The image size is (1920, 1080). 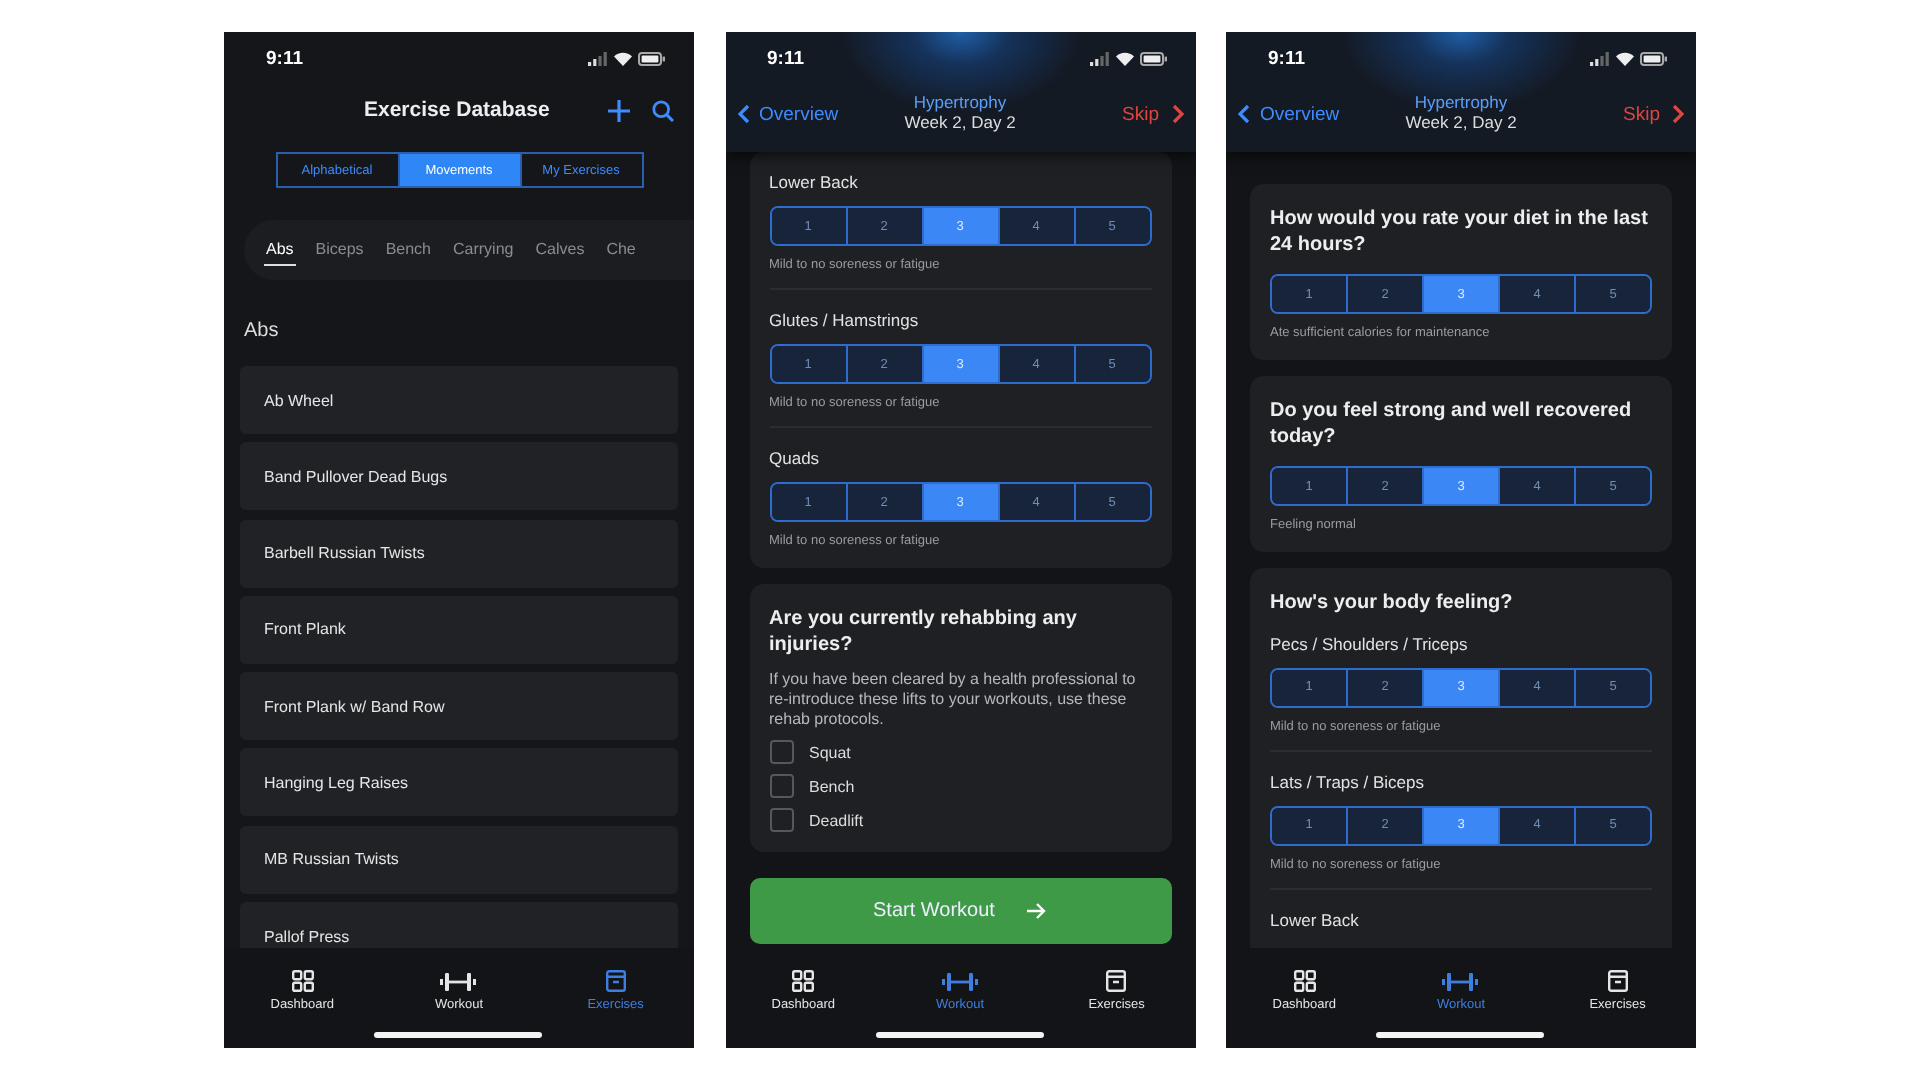 I want to click on start-workout-button: Start Workout, so click(x=960, y=911).